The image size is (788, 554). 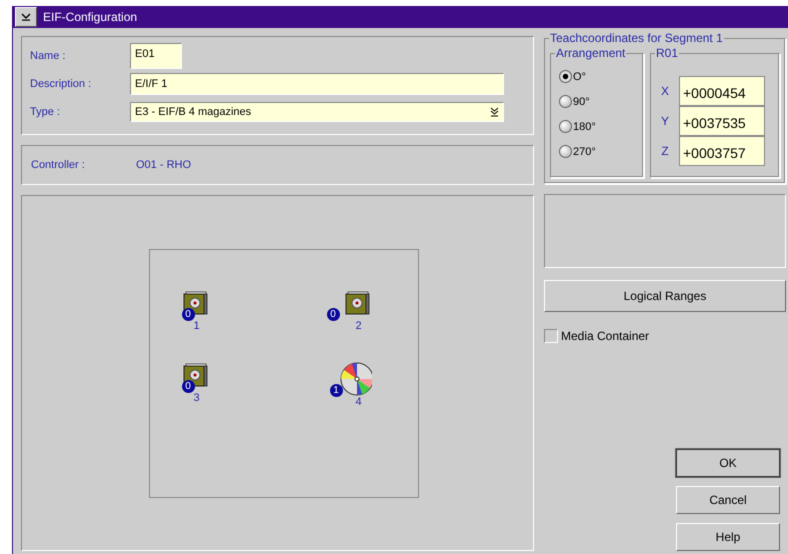 I want to click on magazine-number: 4, so click(x=358, y=402).